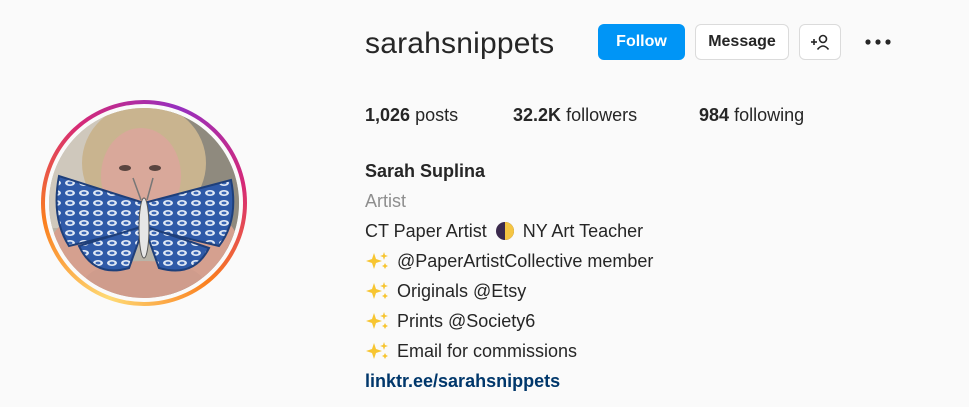 This screenshot has width=969, height=407. I want to click on add-person-icon, so click(820, 42).